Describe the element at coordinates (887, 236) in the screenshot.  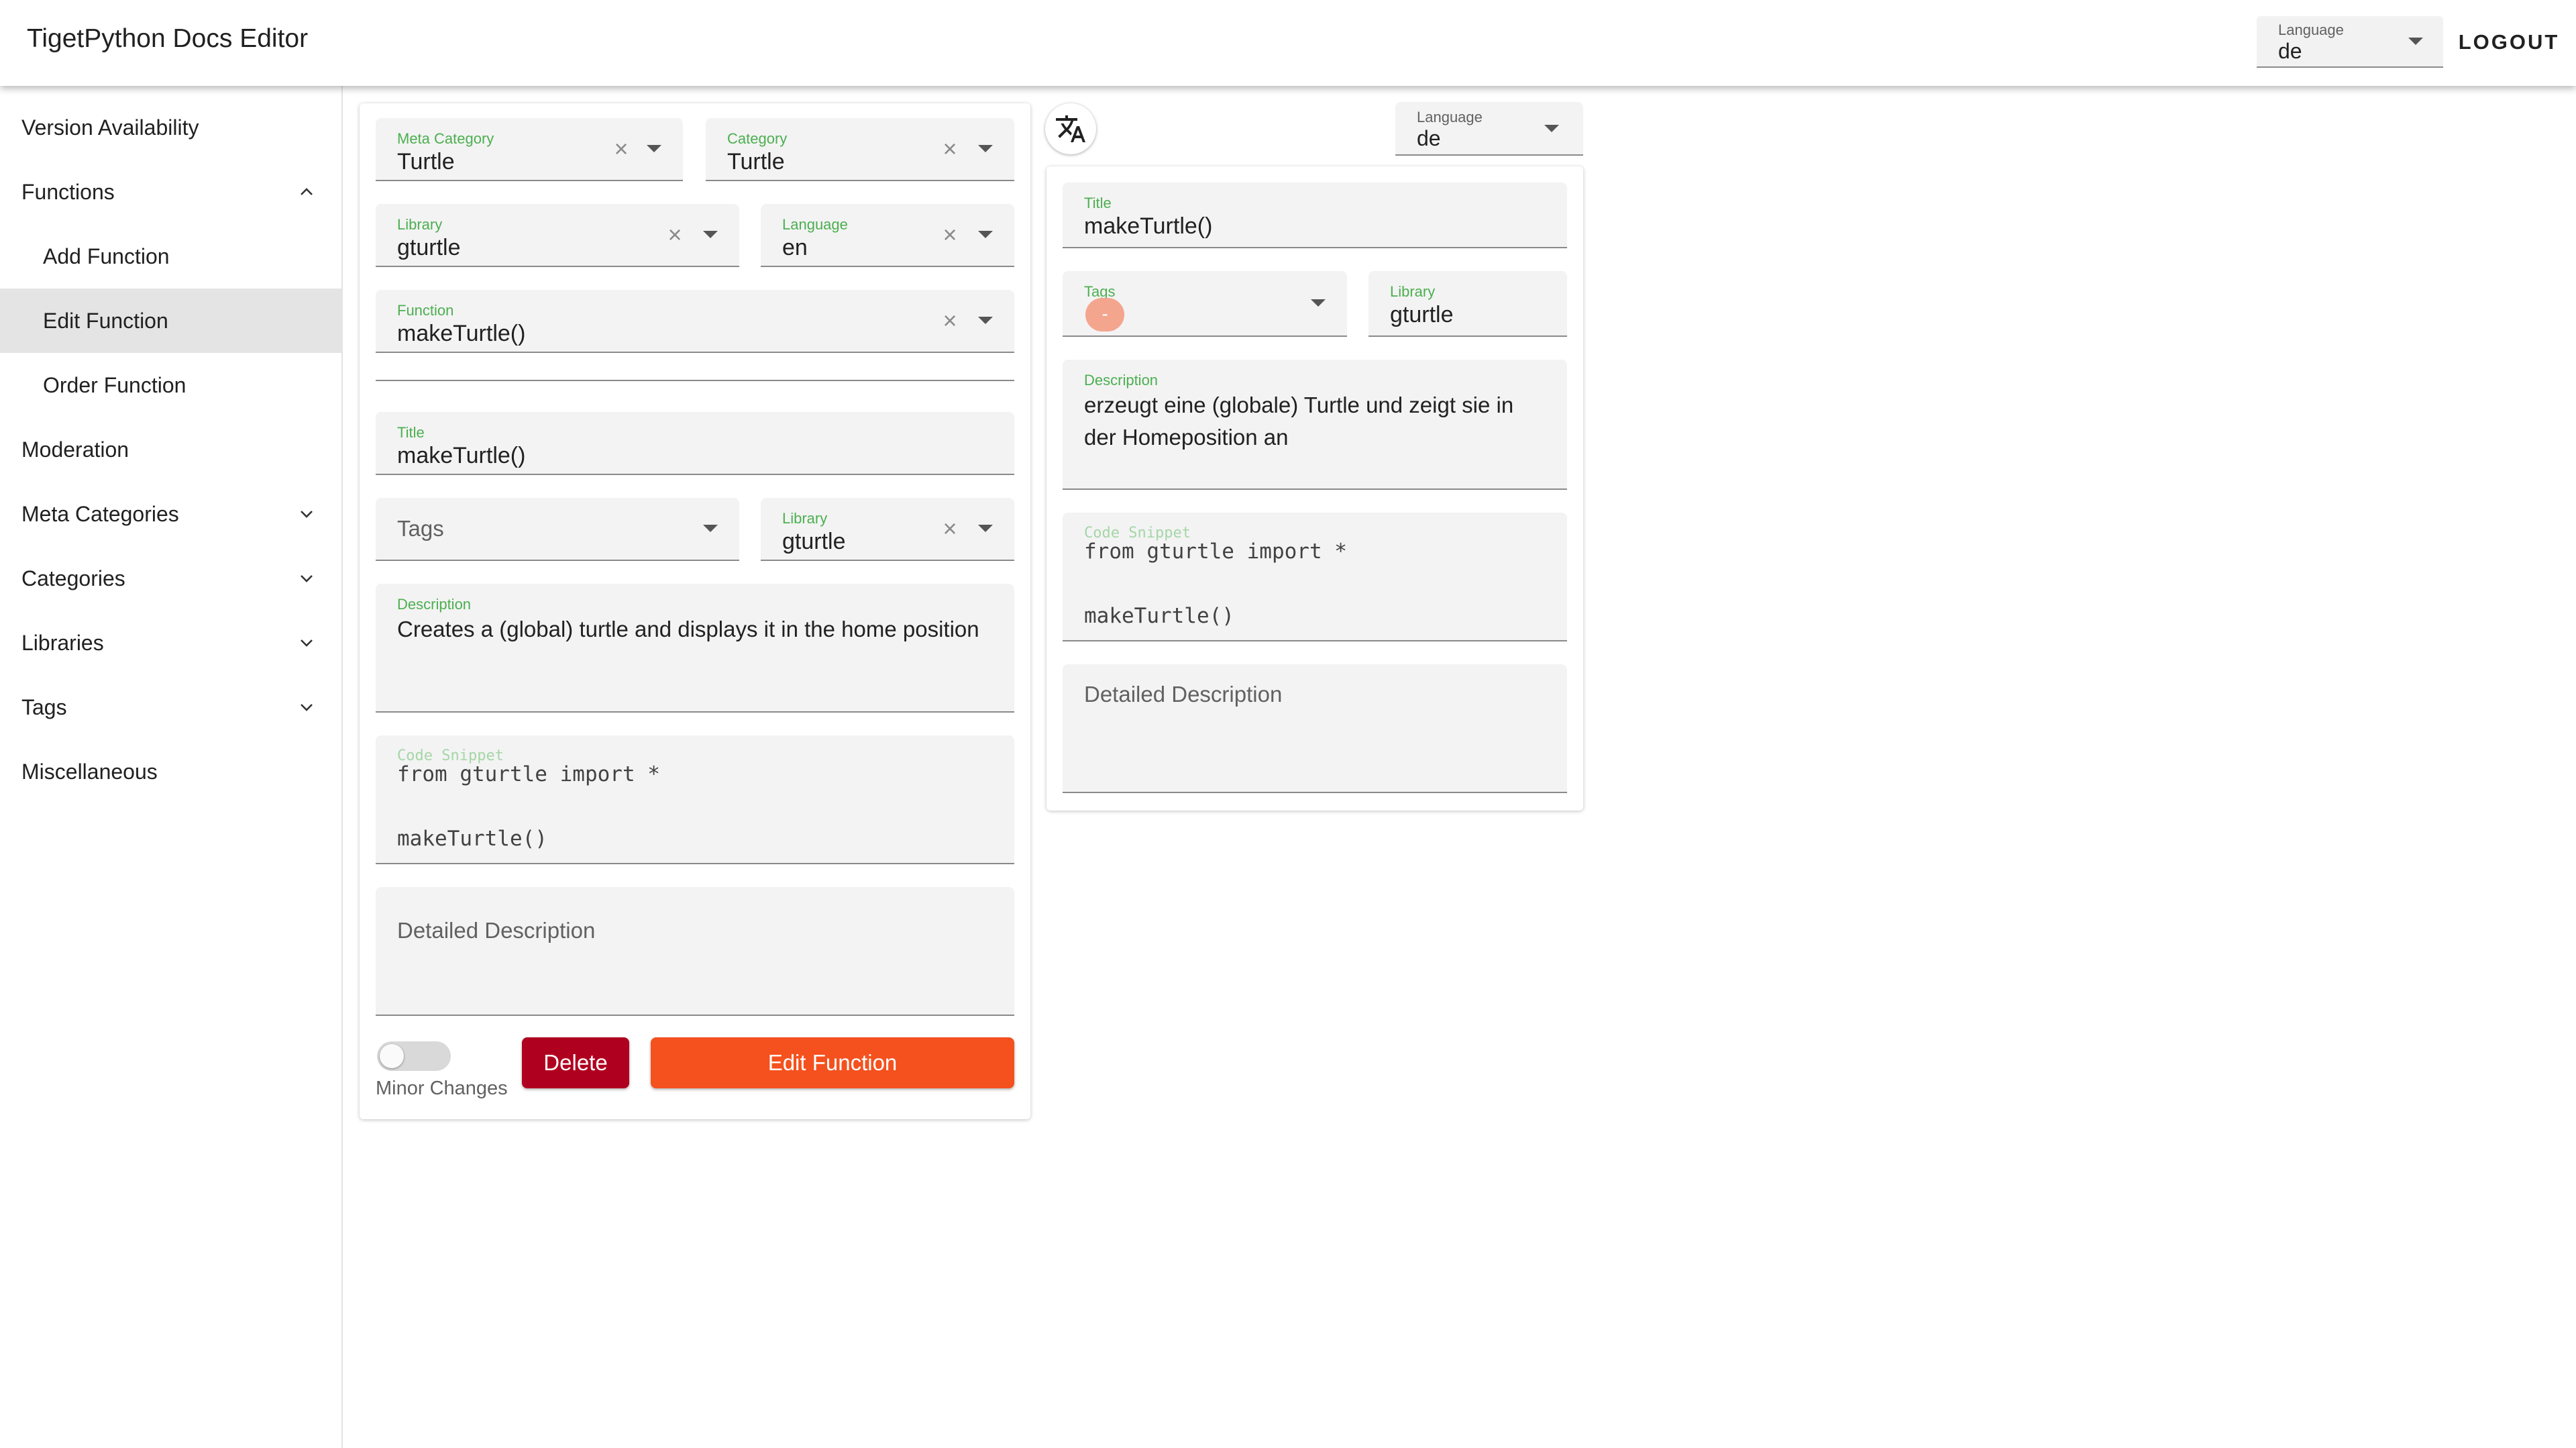
I see `language-select: Language en ×` at that location.